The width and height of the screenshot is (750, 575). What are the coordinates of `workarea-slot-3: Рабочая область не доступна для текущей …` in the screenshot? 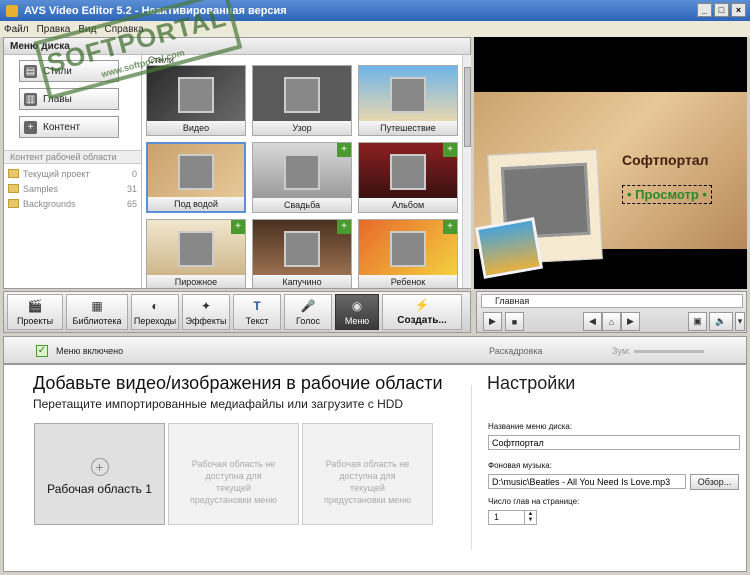 It's located at (367, 474).